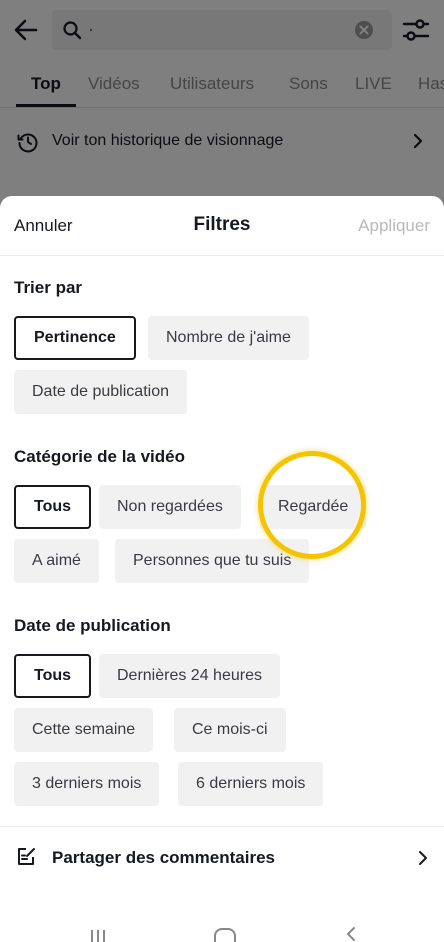 The width and height of the screenshot is (444, 942). What do you see at coordinates (351, 934) in the screenshot?
I see `system-back-icon` at bounding box center [351, 934].